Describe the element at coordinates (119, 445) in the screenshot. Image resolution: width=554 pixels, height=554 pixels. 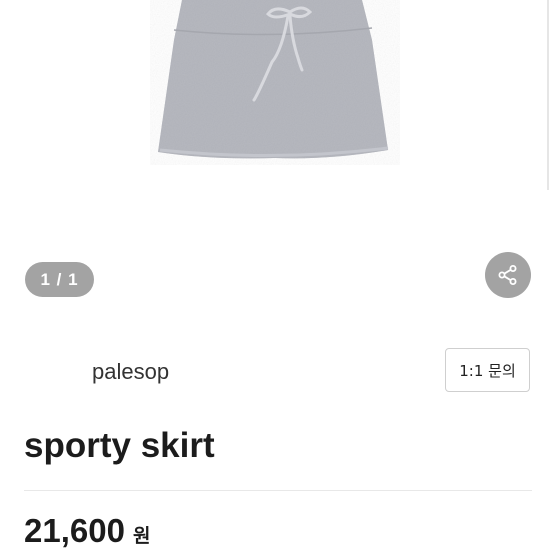
I see `product-title: sporty skirt` at that location.